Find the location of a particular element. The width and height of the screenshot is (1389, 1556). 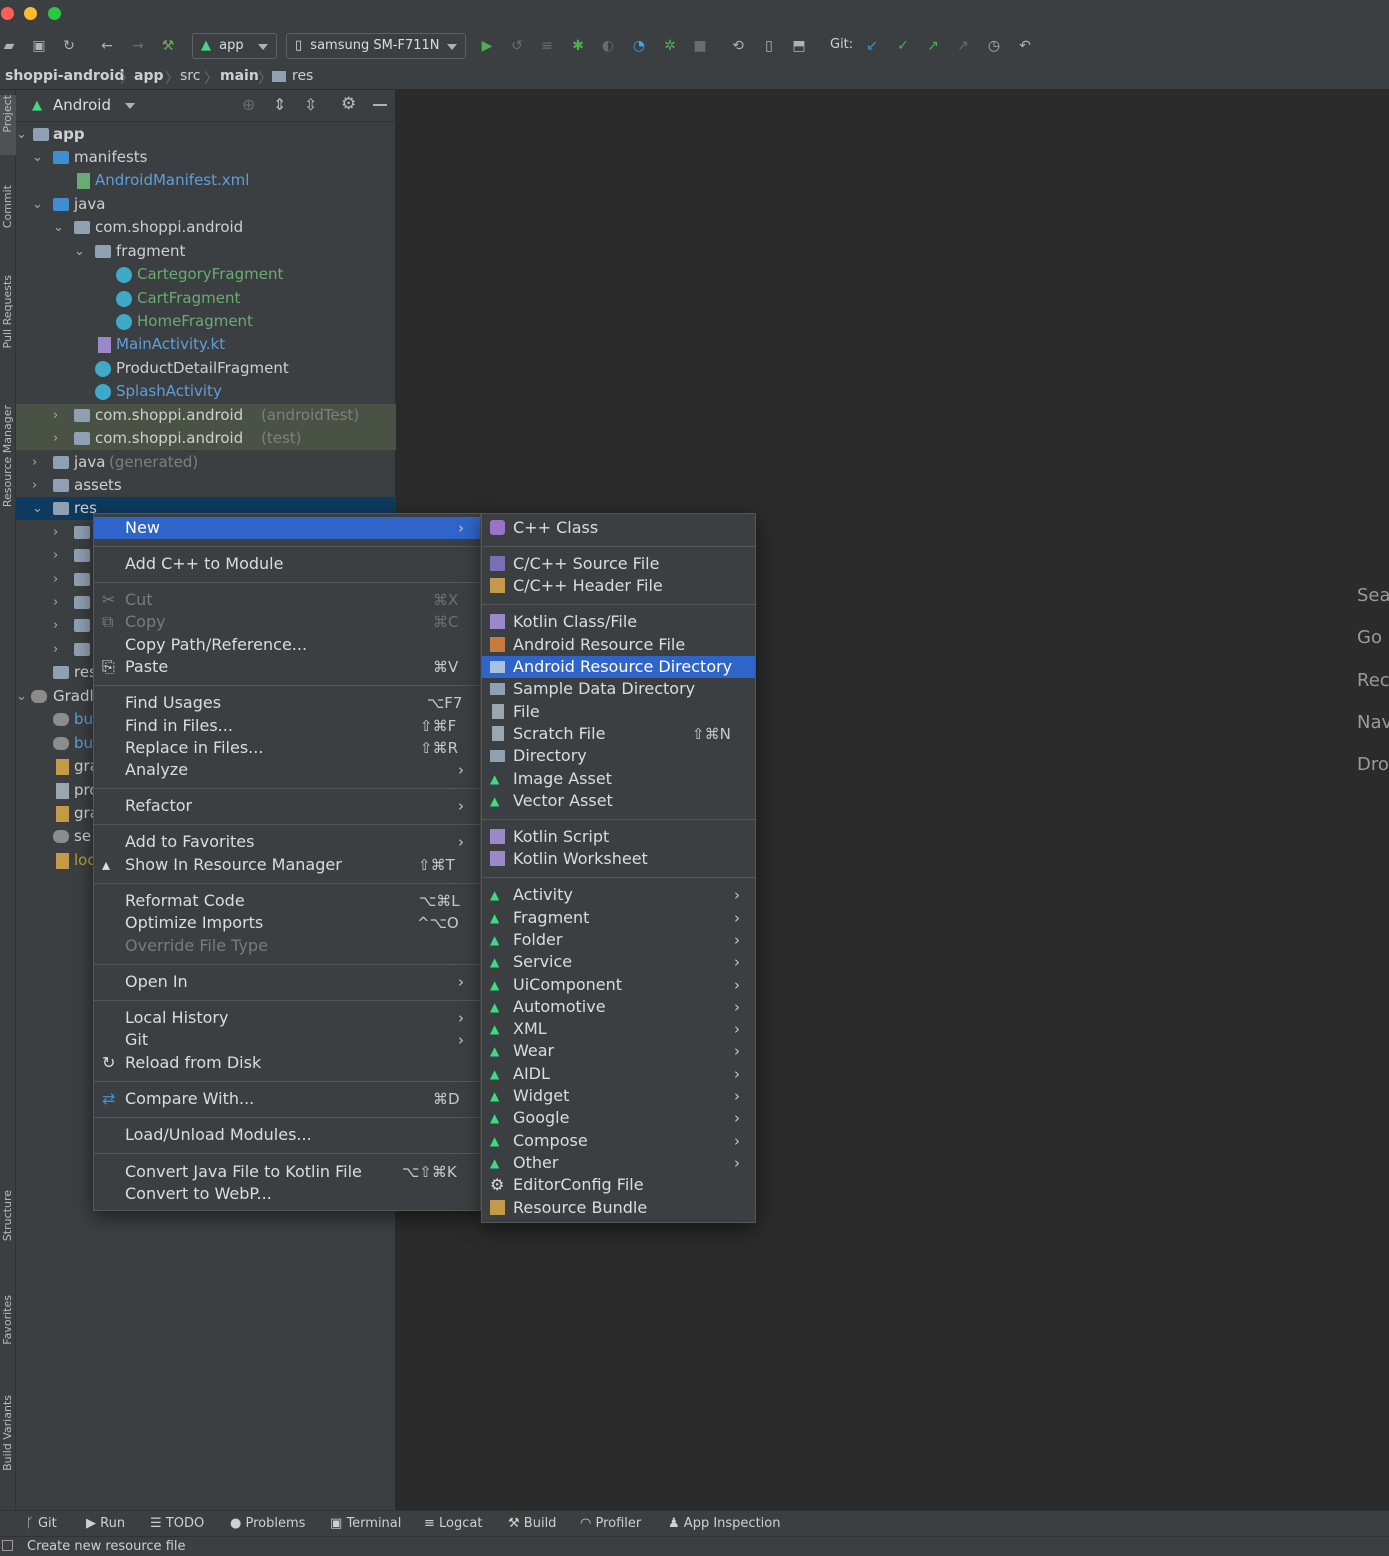

menu-item-replace-in-files: Replace in Files... ⇧⌘R is located at coordinates (287, 748).